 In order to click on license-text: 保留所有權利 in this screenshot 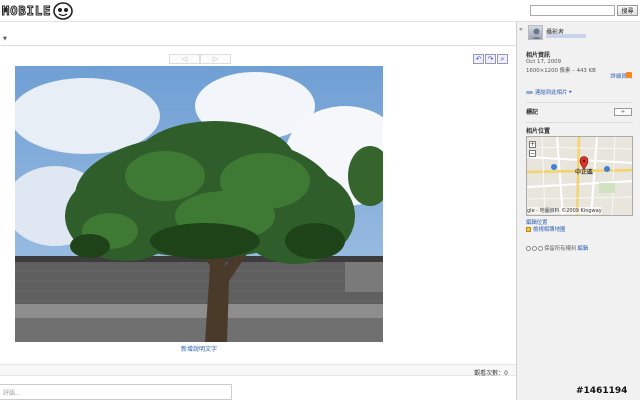, I will do `click(560, 249)`.